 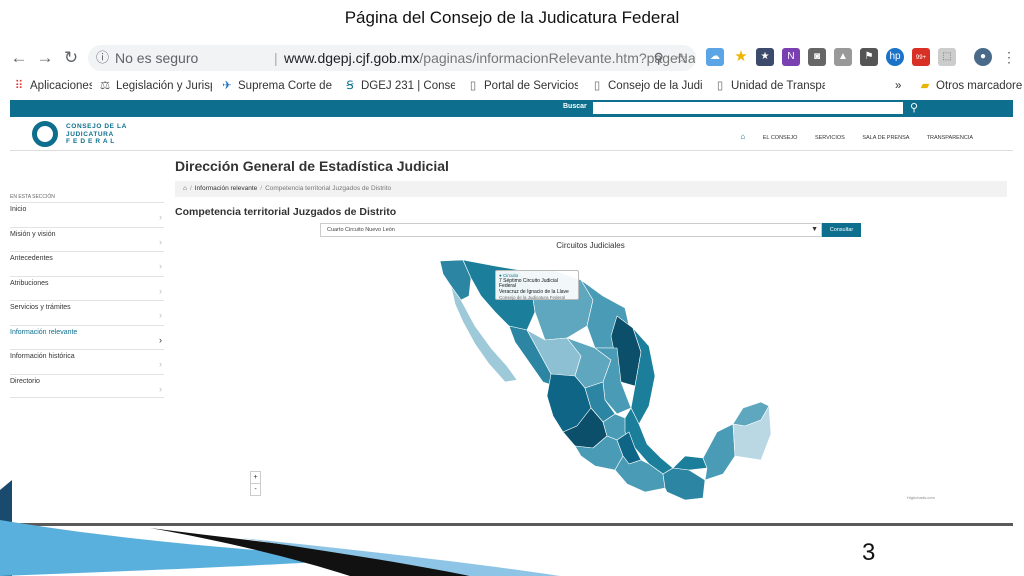 I want to click on sidebar-item-servicios: Servicios y trámites ›, so click(x=87, y=312).